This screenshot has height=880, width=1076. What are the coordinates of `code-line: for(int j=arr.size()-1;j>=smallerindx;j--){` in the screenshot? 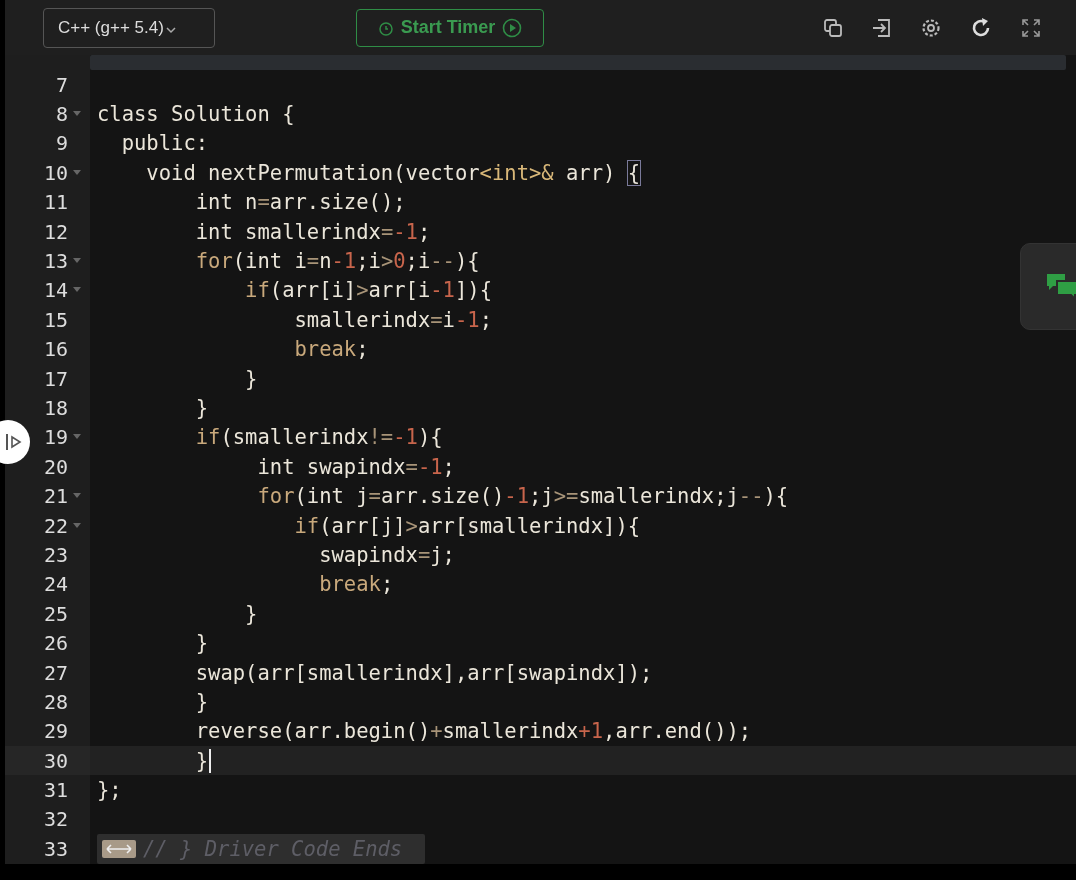 It's located at (522, 496).